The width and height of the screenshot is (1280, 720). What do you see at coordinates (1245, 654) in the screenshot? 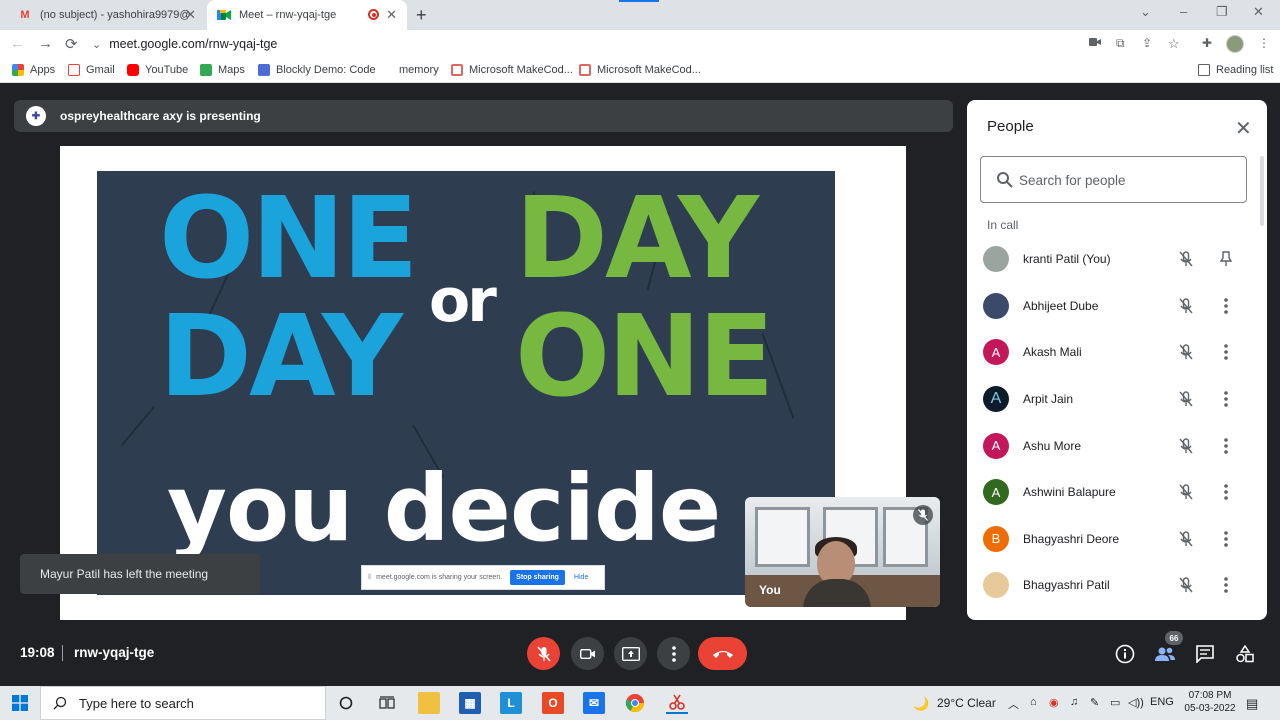
I see `activities-button` at bounding box center [1245, 654].